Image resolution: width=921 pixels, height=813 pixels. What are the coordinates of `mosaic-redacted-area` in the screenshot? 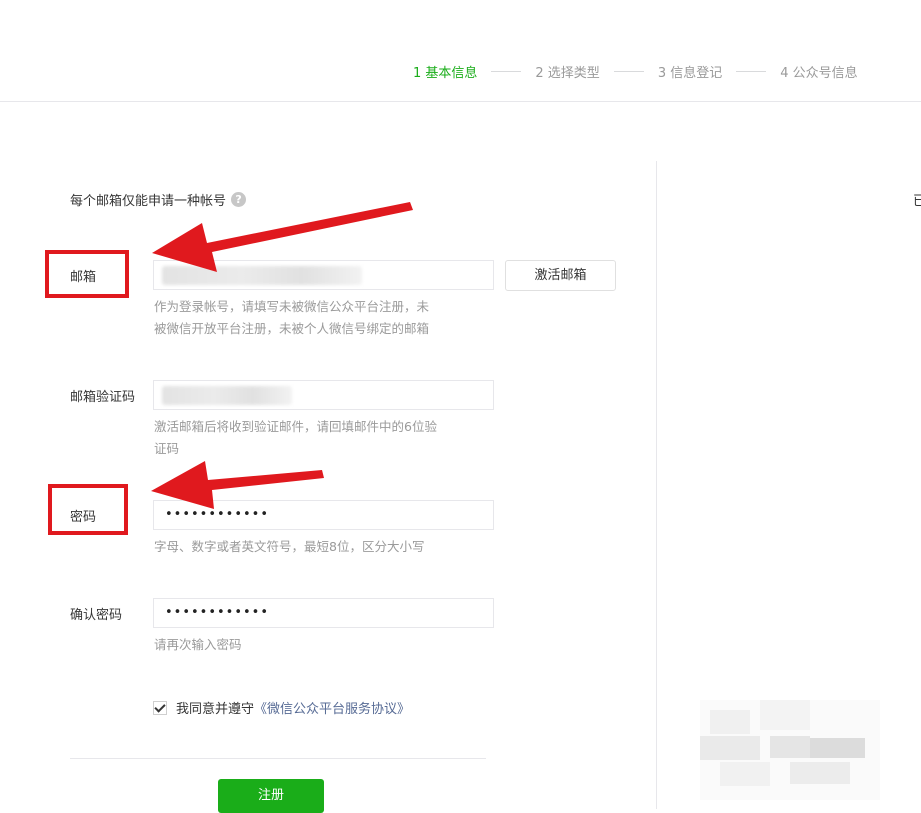 It's located at (790, 750).